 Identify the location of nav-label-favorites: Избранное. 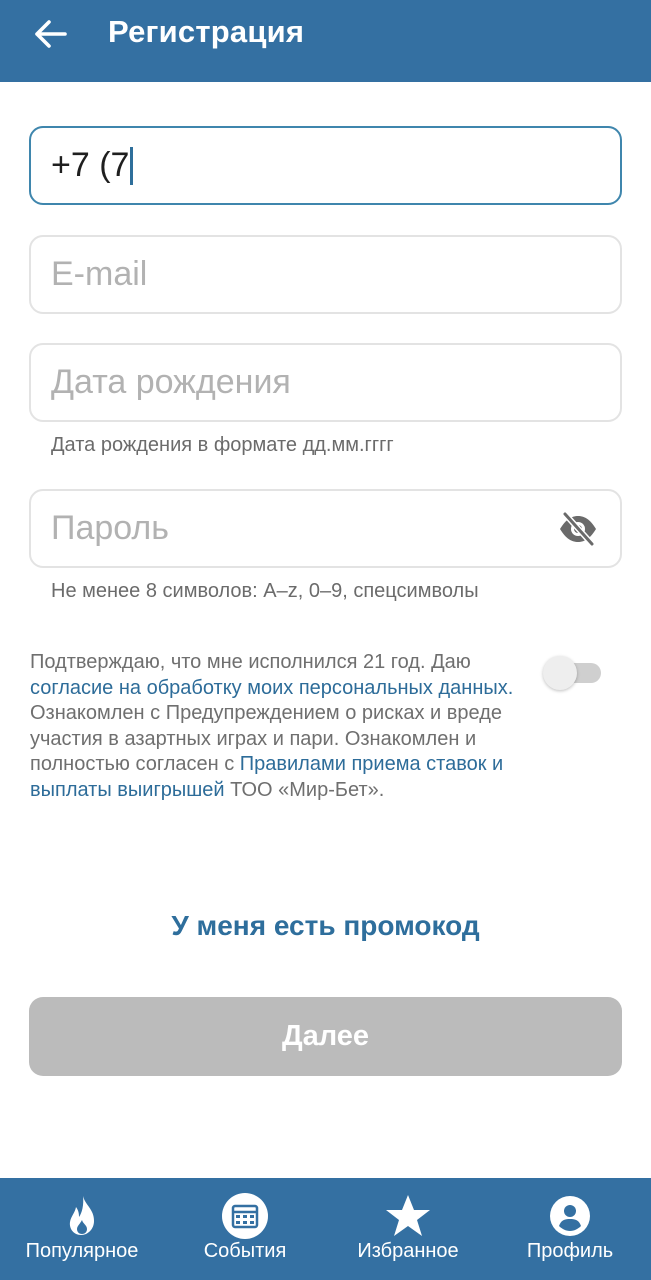
(408, 1251).